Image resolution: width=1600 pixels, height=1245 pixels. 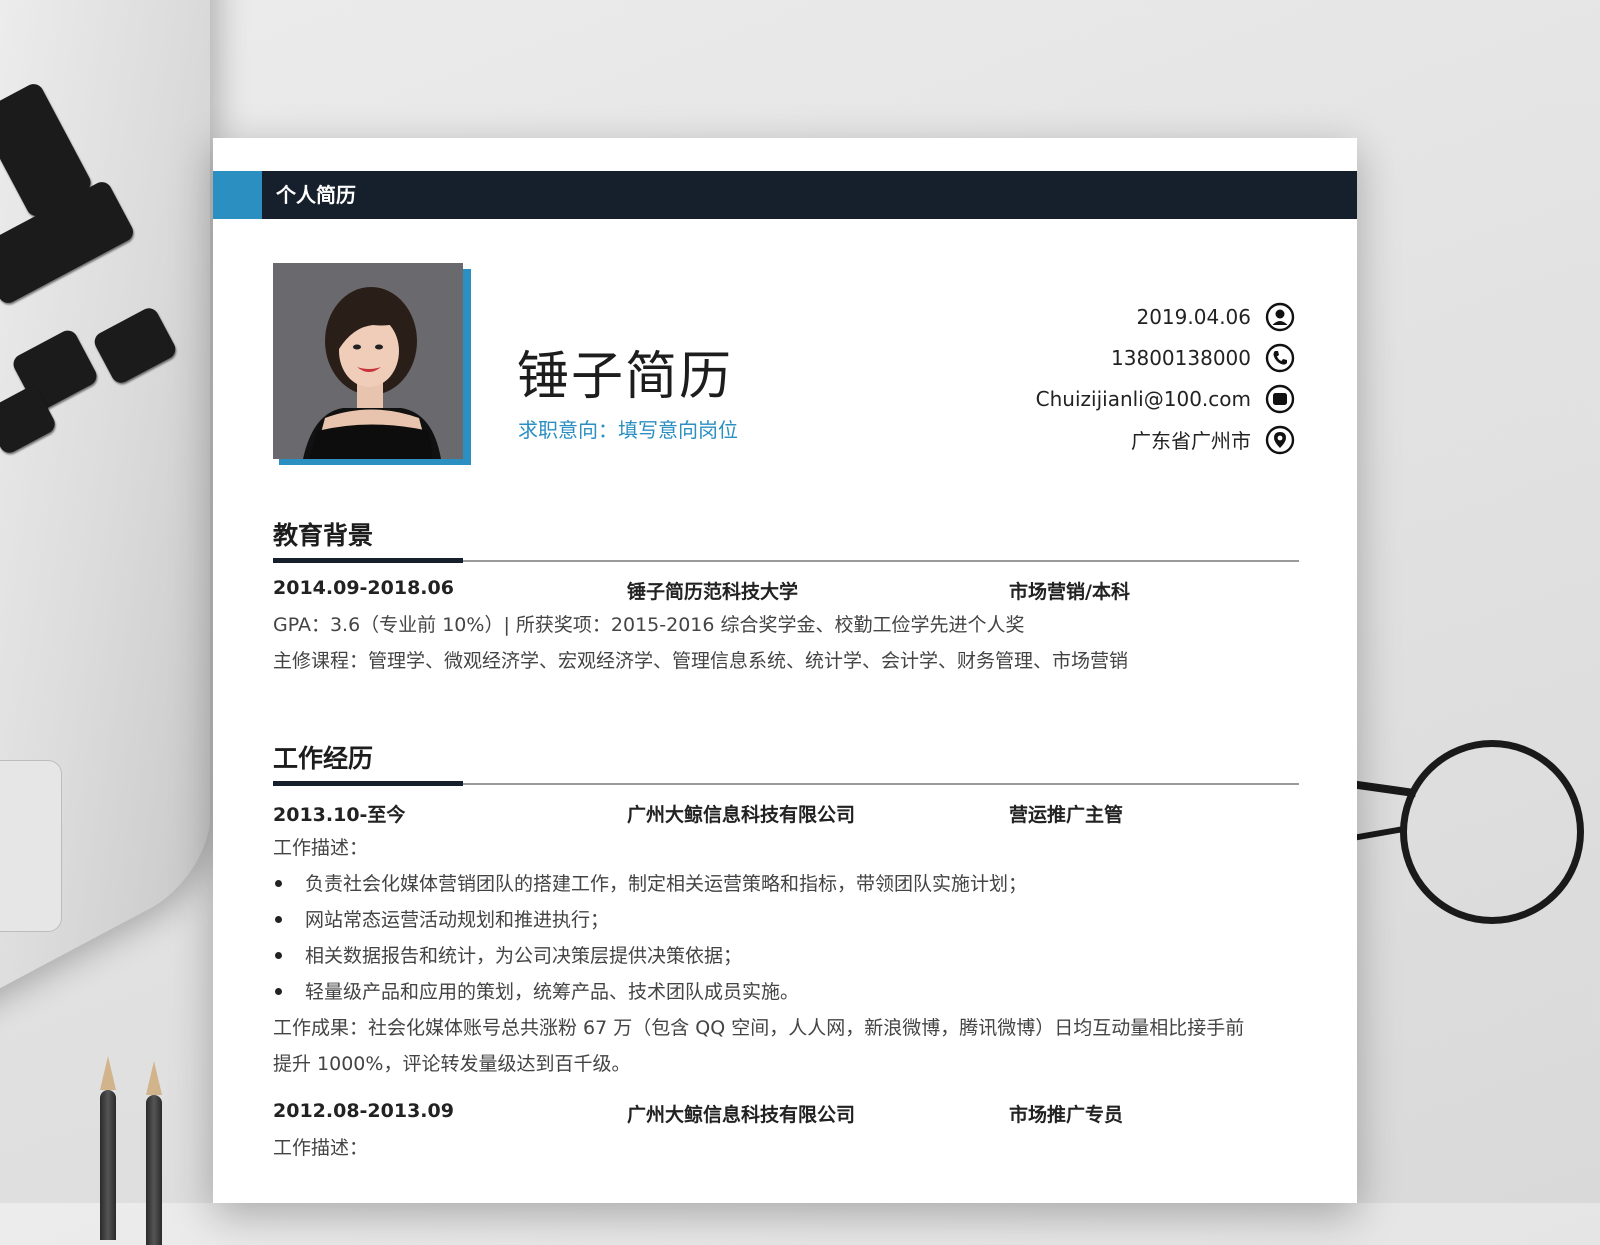 What do you see at coordinates (713, 592) in the screenshot?
I see `education-school: 锤子简历范科技大学` at bounding box center [713, 592].